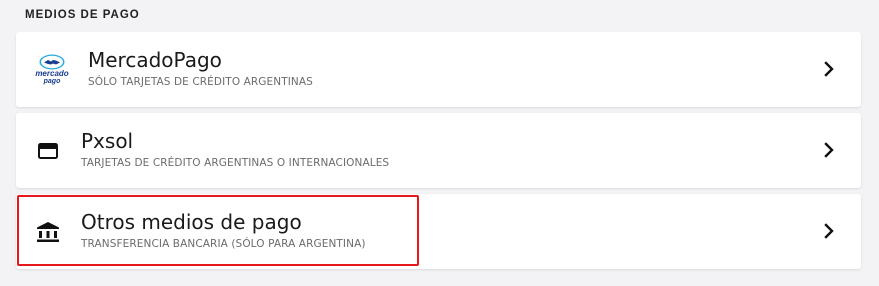 Image resolution: width=879 pixels, height=286 pixels. I want to click on section-title: MEDIOS DE PAGO, so click(82, 15).